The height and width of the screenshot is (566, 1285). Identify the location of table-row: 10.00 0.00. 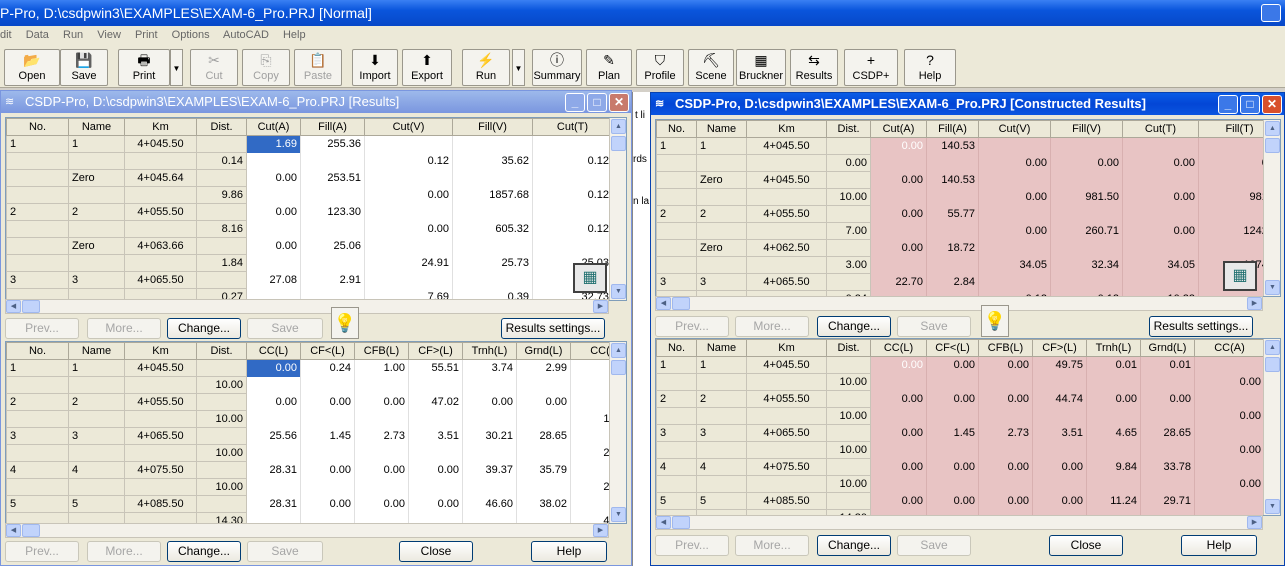
(960, 382).